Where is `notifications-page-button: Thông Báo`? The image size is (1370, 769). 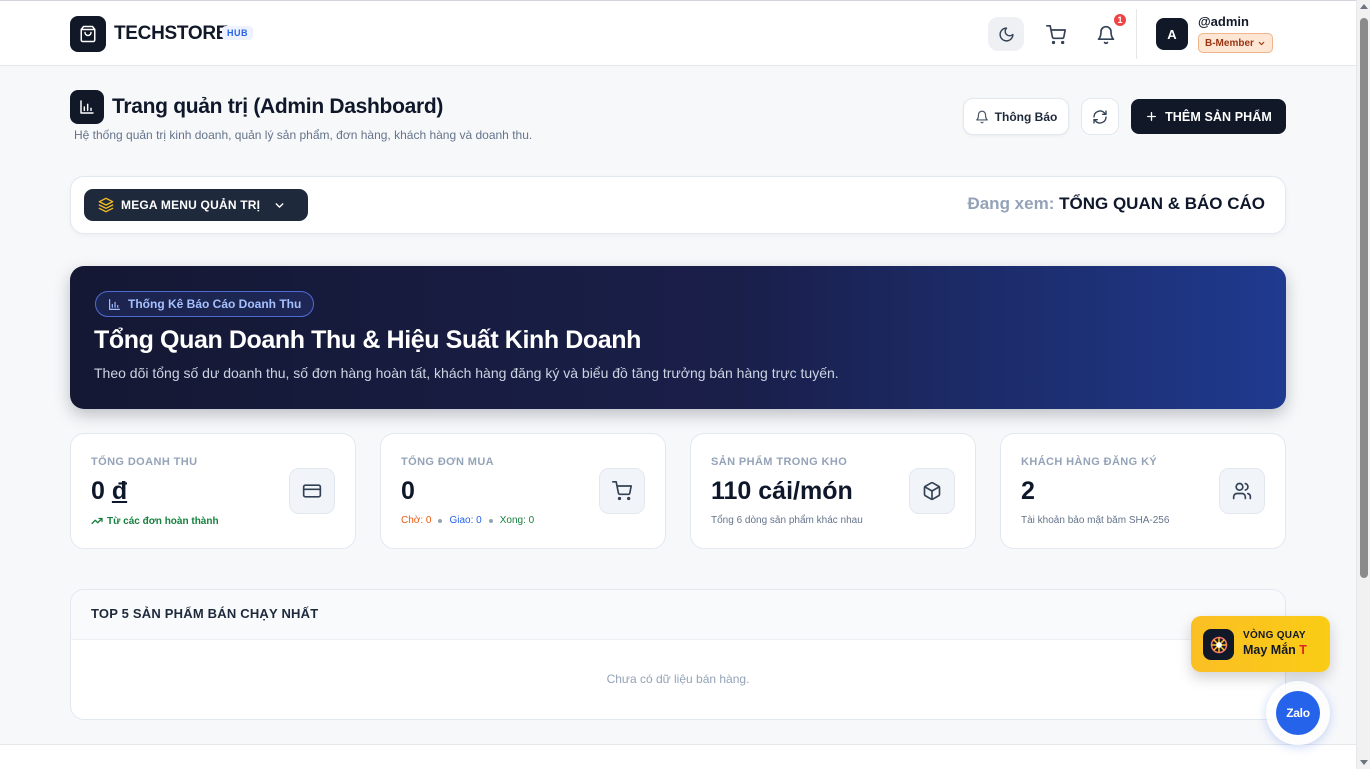 notifications-page-button: Thông Báo is located at coordinates (1016, 116).